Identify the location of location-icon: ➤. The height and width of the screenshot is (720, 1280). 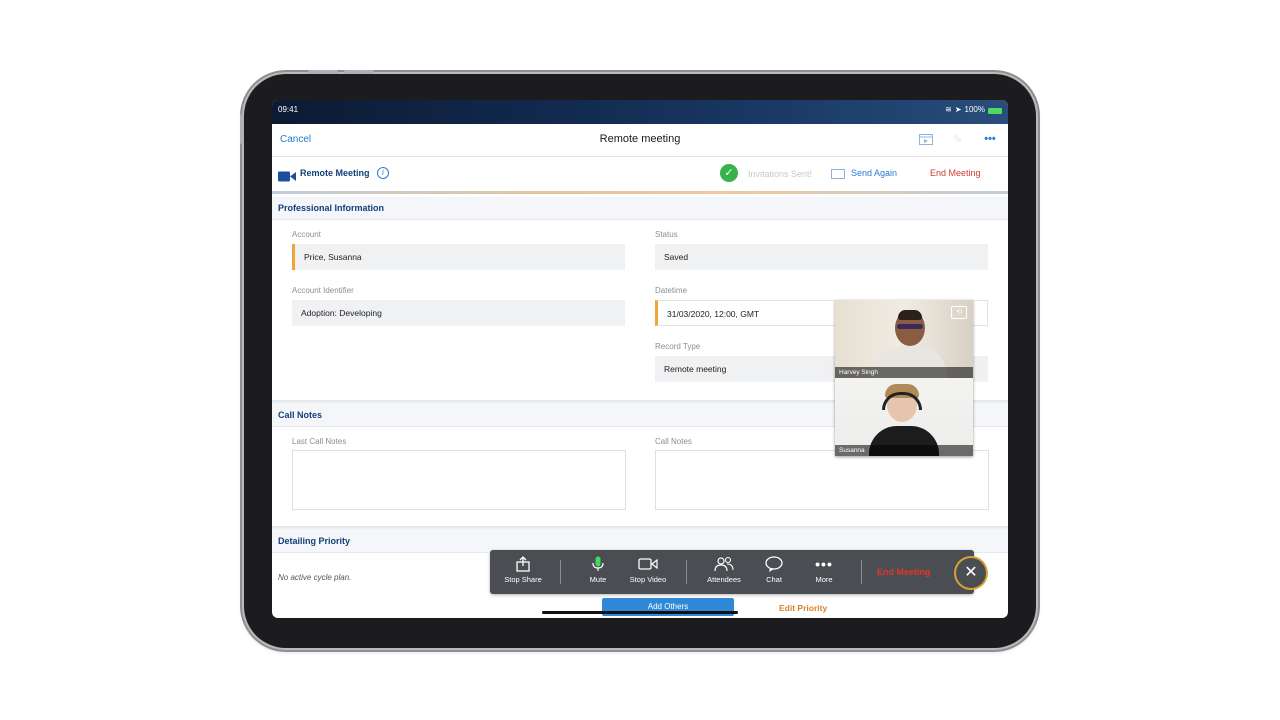
(958, 109).